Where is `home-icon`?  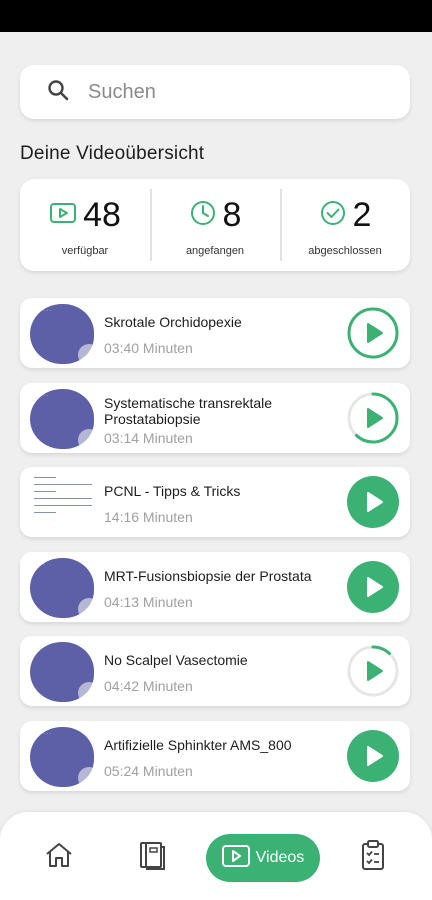 home-icon is located at coordinates (59, 857).